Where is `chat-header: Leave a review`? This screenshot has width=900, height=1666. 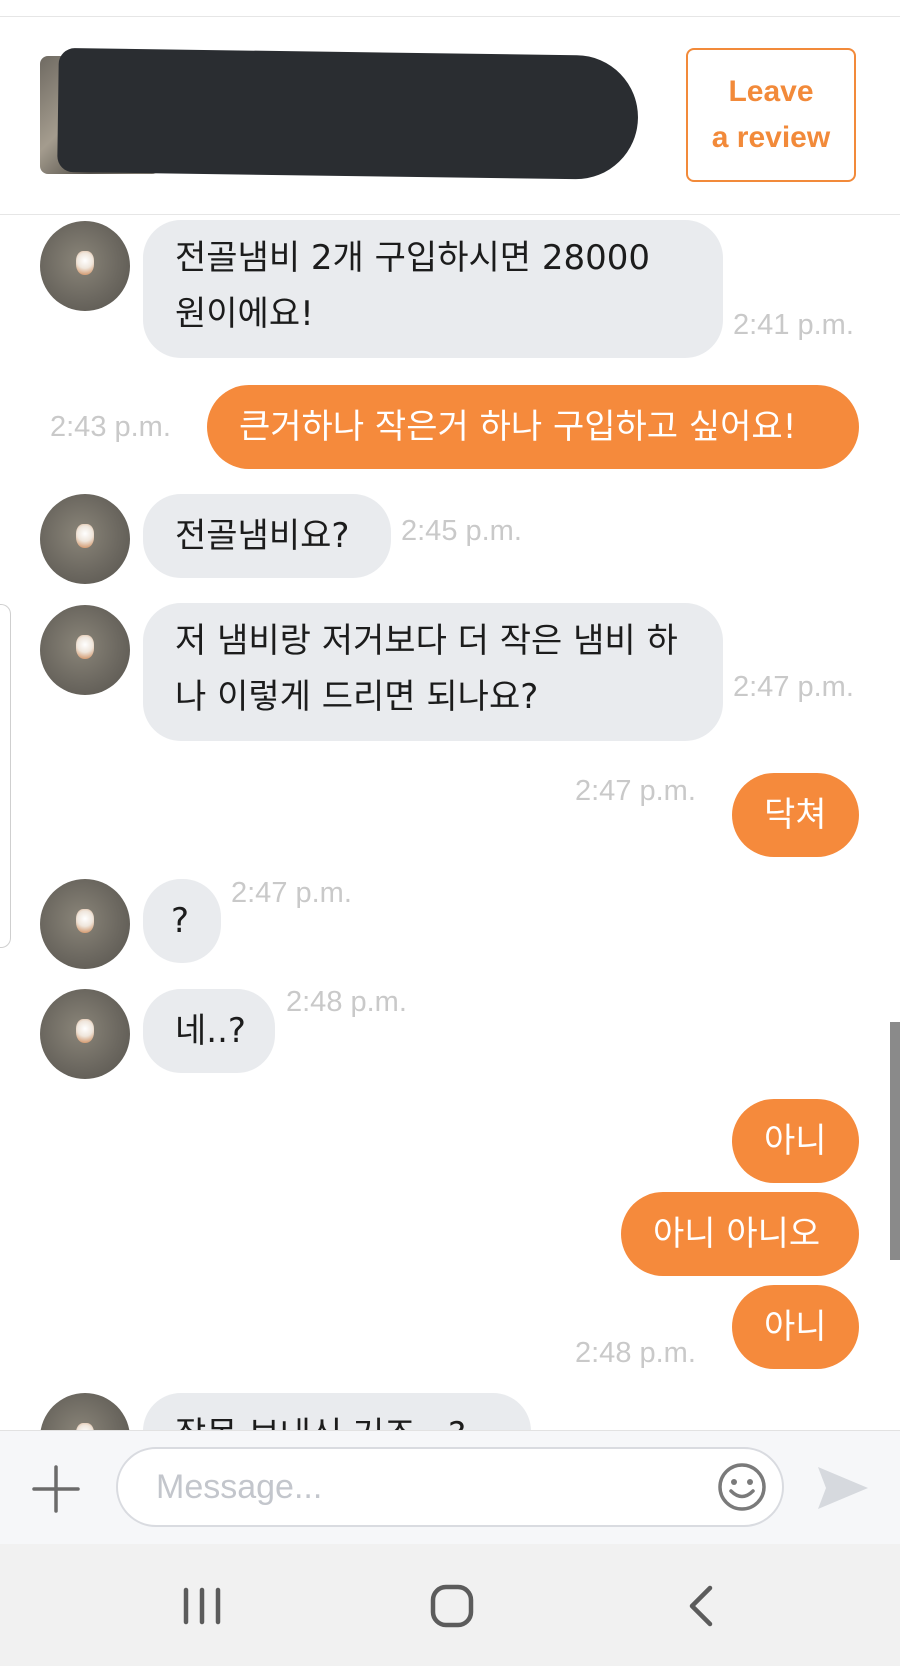
chat-header: Leave a review is located at coordinates (450, 116).